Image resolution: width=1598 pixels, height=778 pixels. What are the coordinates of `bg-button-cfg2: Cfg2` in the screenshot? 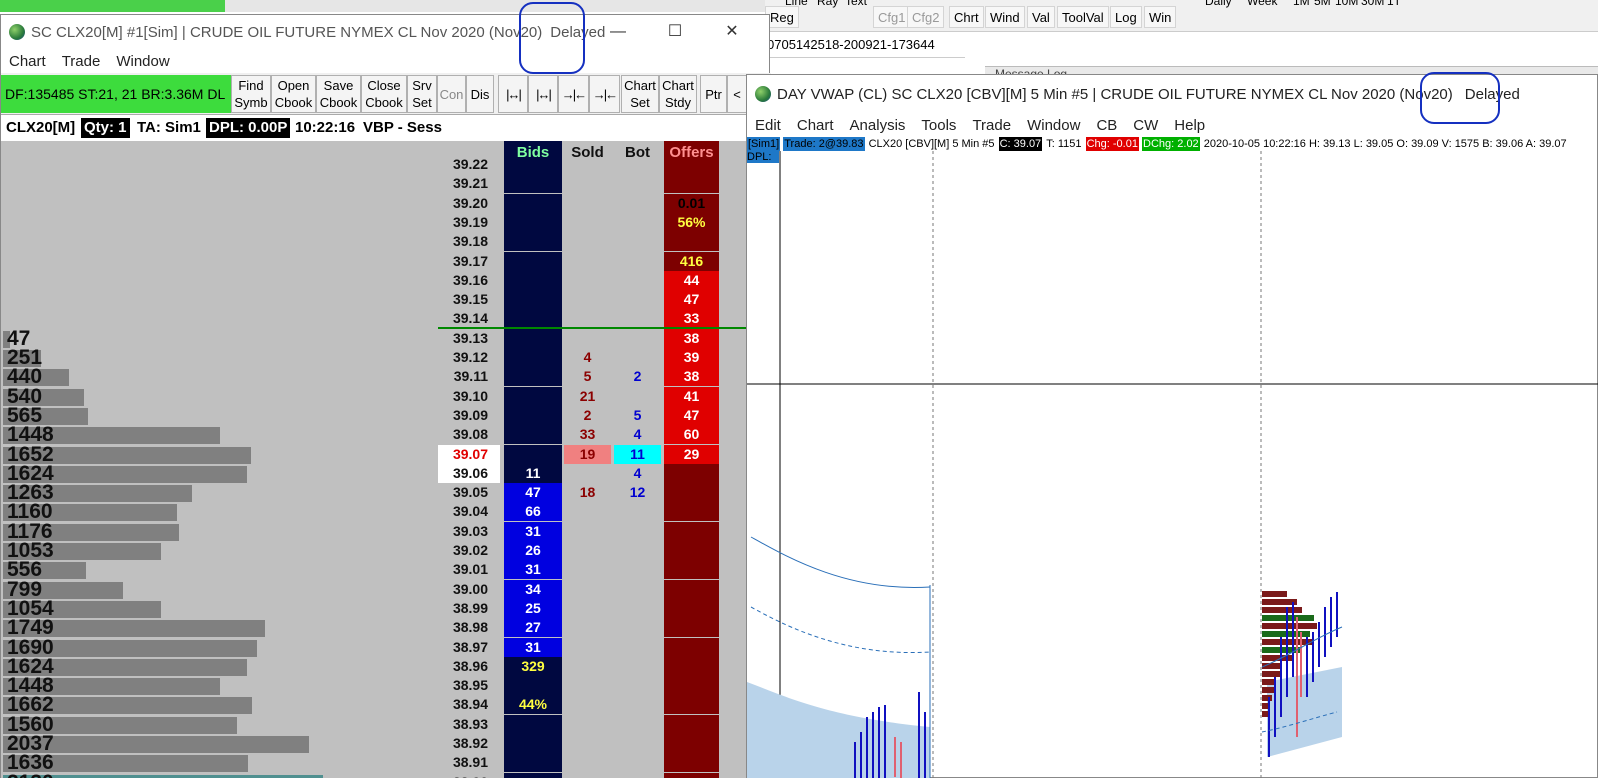 It's located at (926, 17).